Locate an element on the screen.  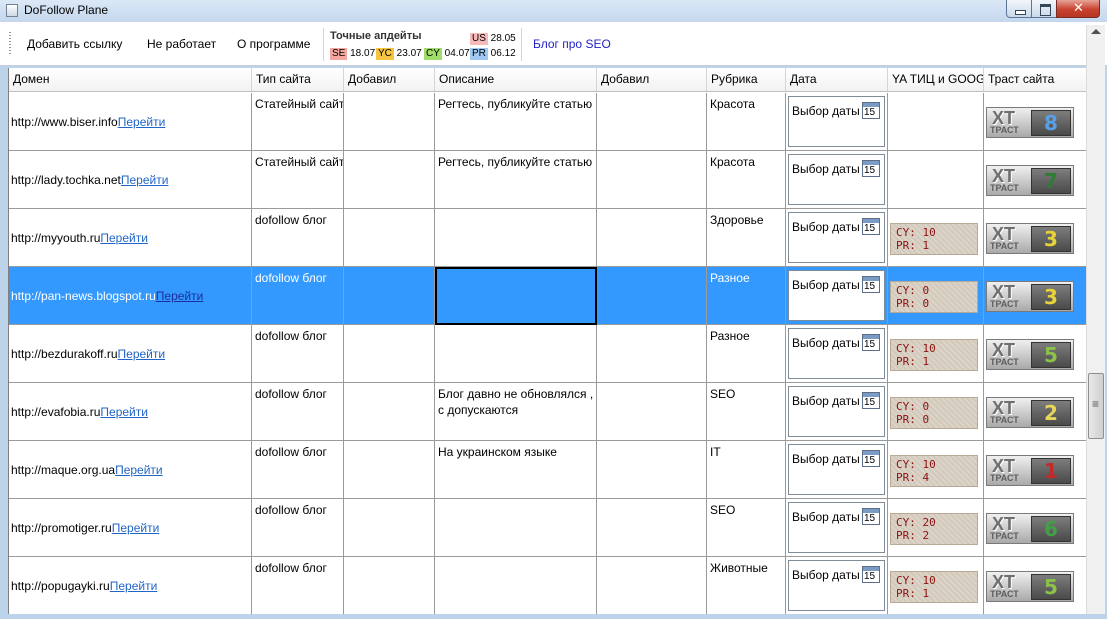
column-header-2: Тип сайта is located at coordinates (298, 79).